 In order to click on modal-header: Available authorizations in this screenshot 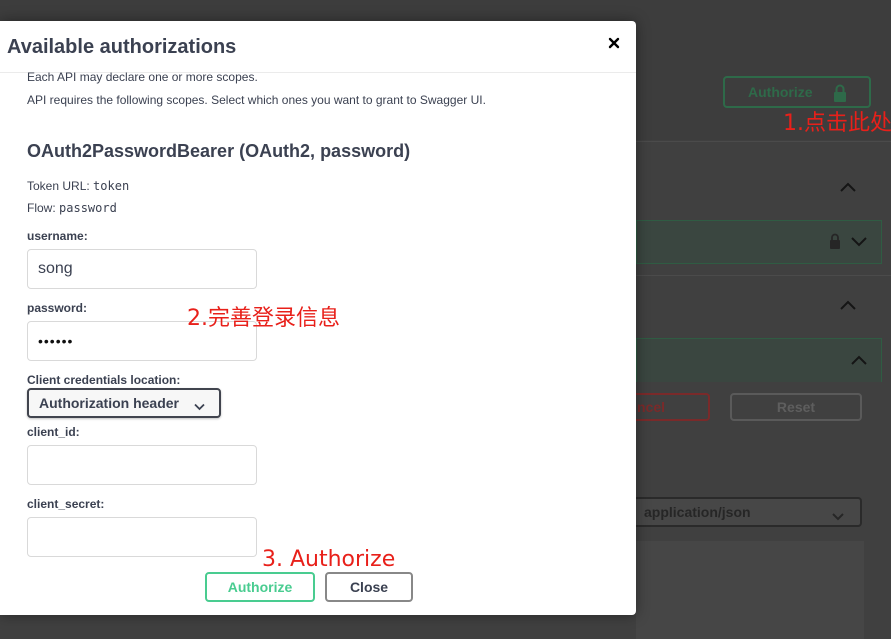, I will do `click(318, 47)`.